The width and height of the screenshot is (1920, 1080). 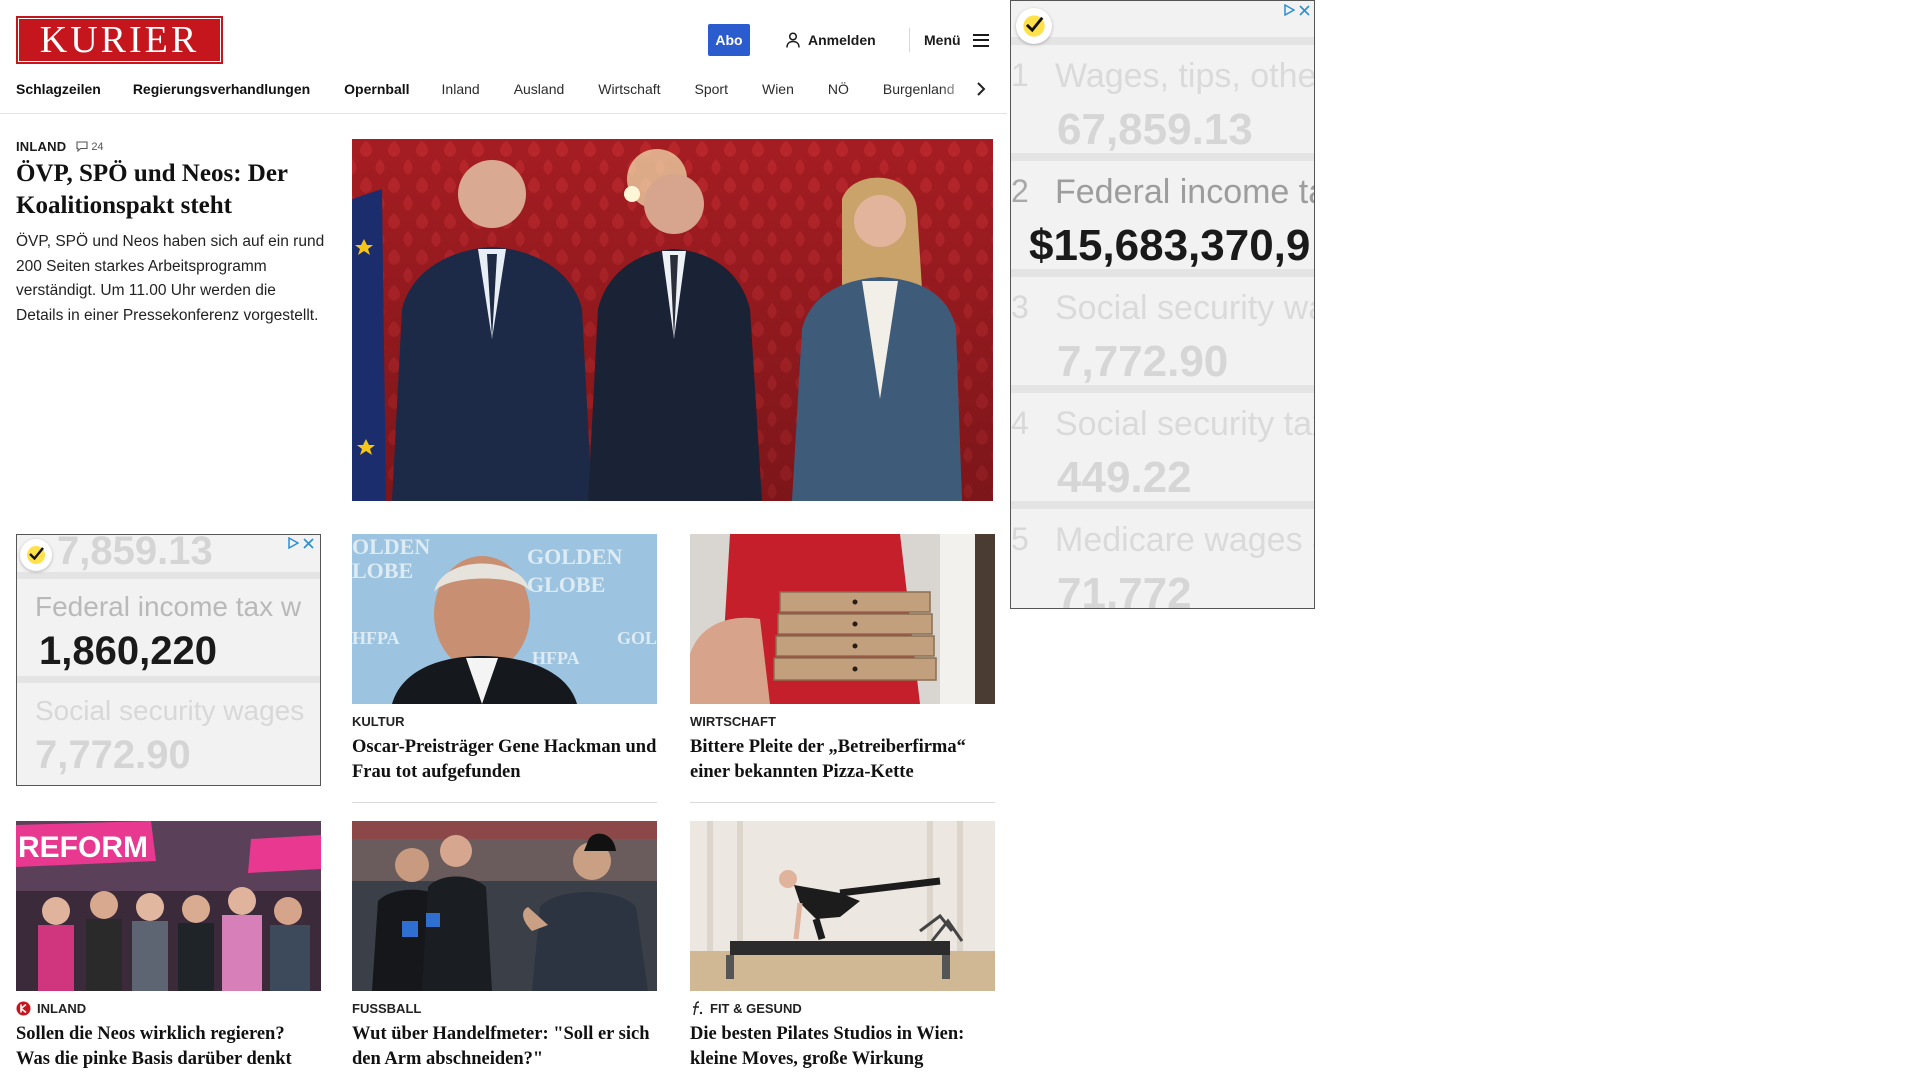 I want to click on header-divider, so click(x=909, y=40).